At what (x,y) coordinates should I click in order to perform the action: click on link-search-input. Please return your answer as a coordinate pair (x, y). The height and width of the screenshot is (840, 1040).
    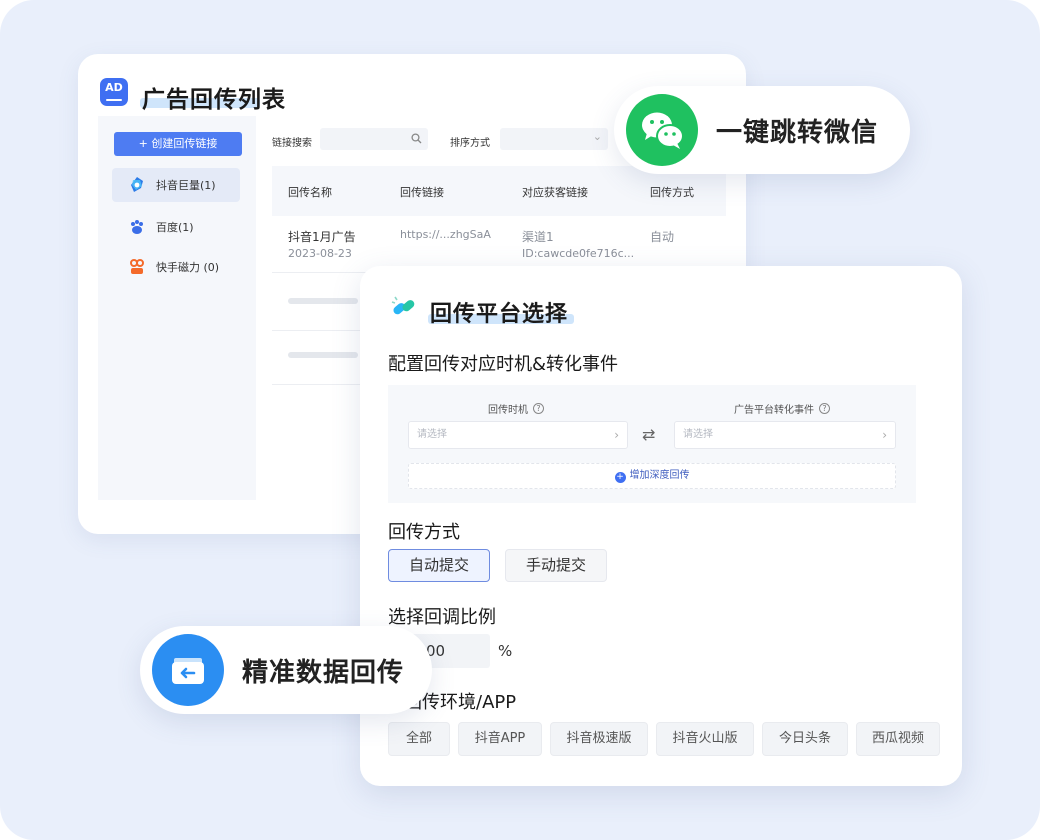
    Looking at the image, I should click on (374, 139).